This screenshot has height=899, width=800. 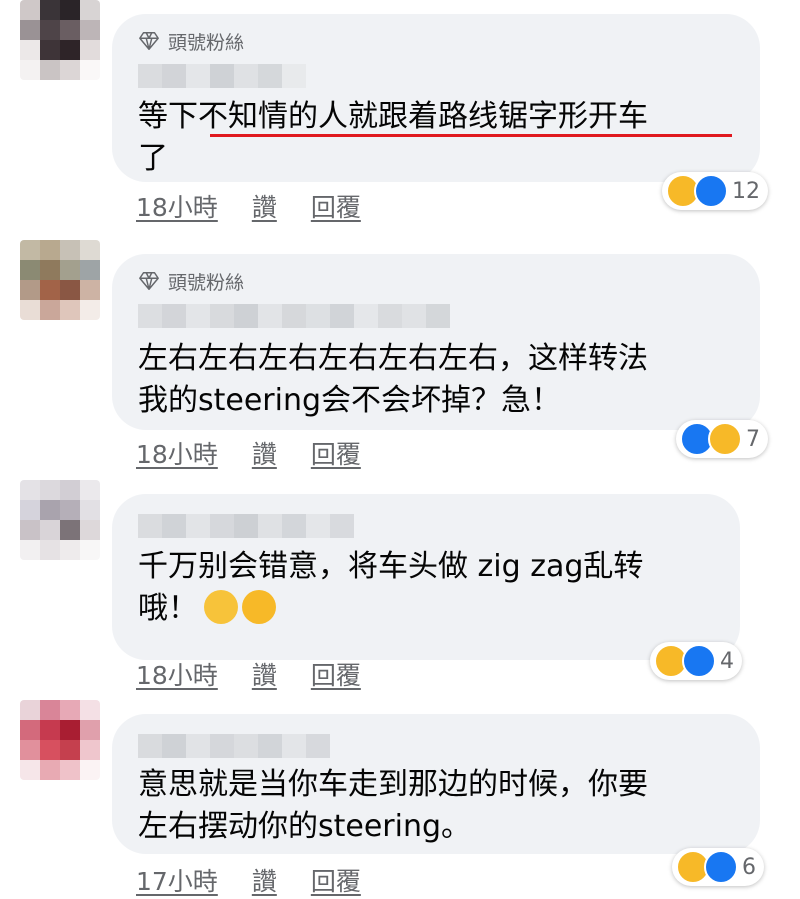 I want to click on haha-icon, so click(x=725, y=439).